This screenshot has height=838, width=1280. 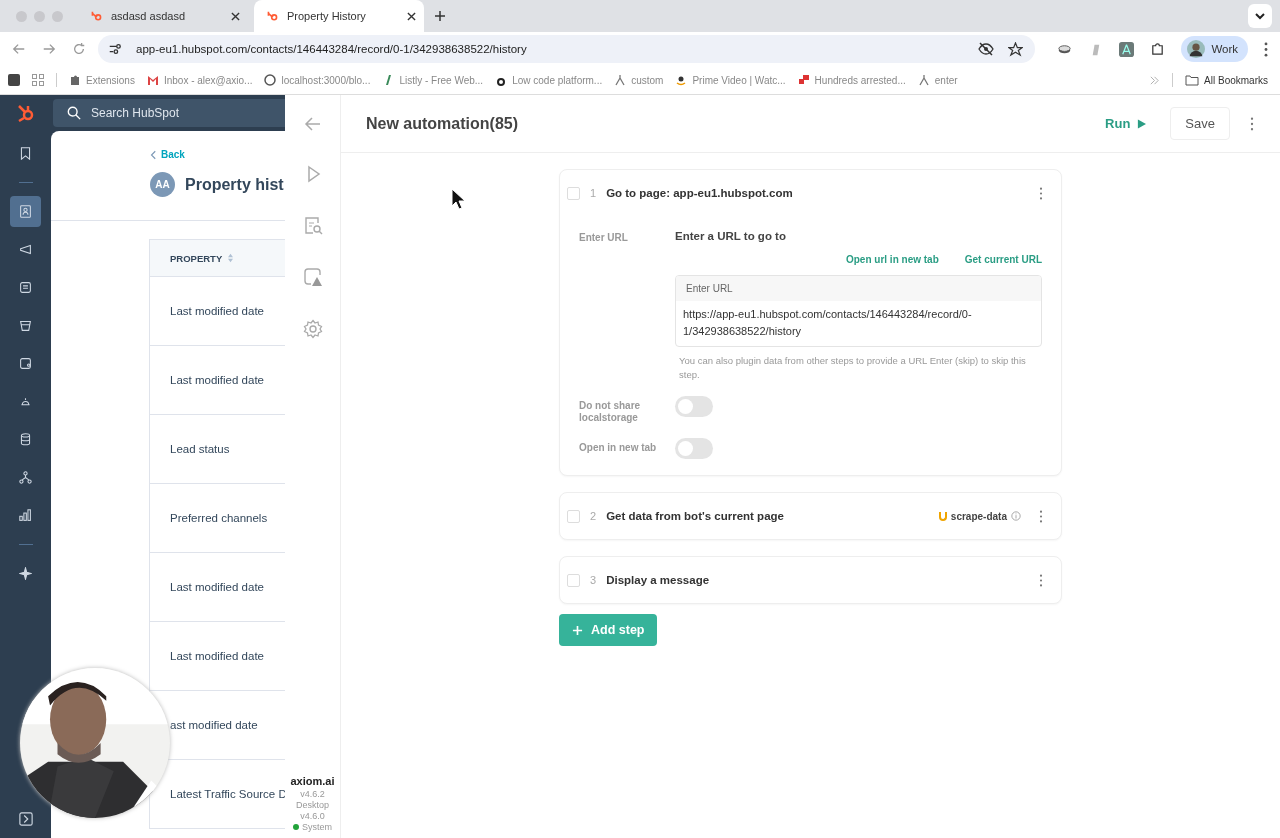 I want to click on search-icon, so click(x=74, y=113).